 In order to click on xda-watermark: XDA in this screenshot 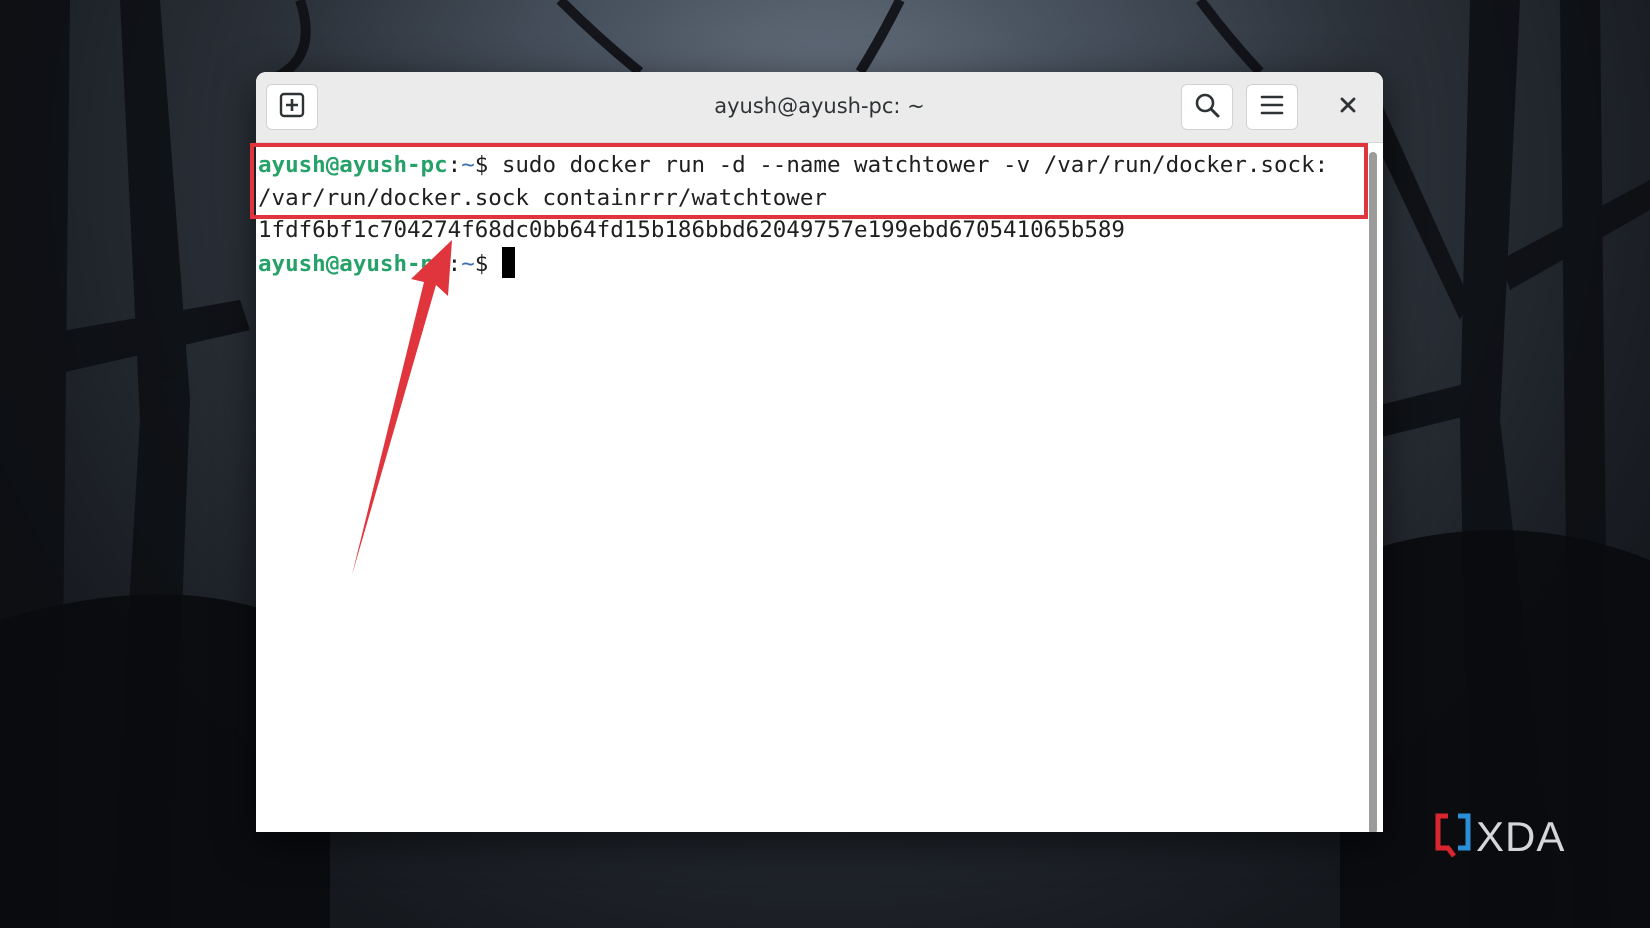, I will do `click(1499, 837)`.